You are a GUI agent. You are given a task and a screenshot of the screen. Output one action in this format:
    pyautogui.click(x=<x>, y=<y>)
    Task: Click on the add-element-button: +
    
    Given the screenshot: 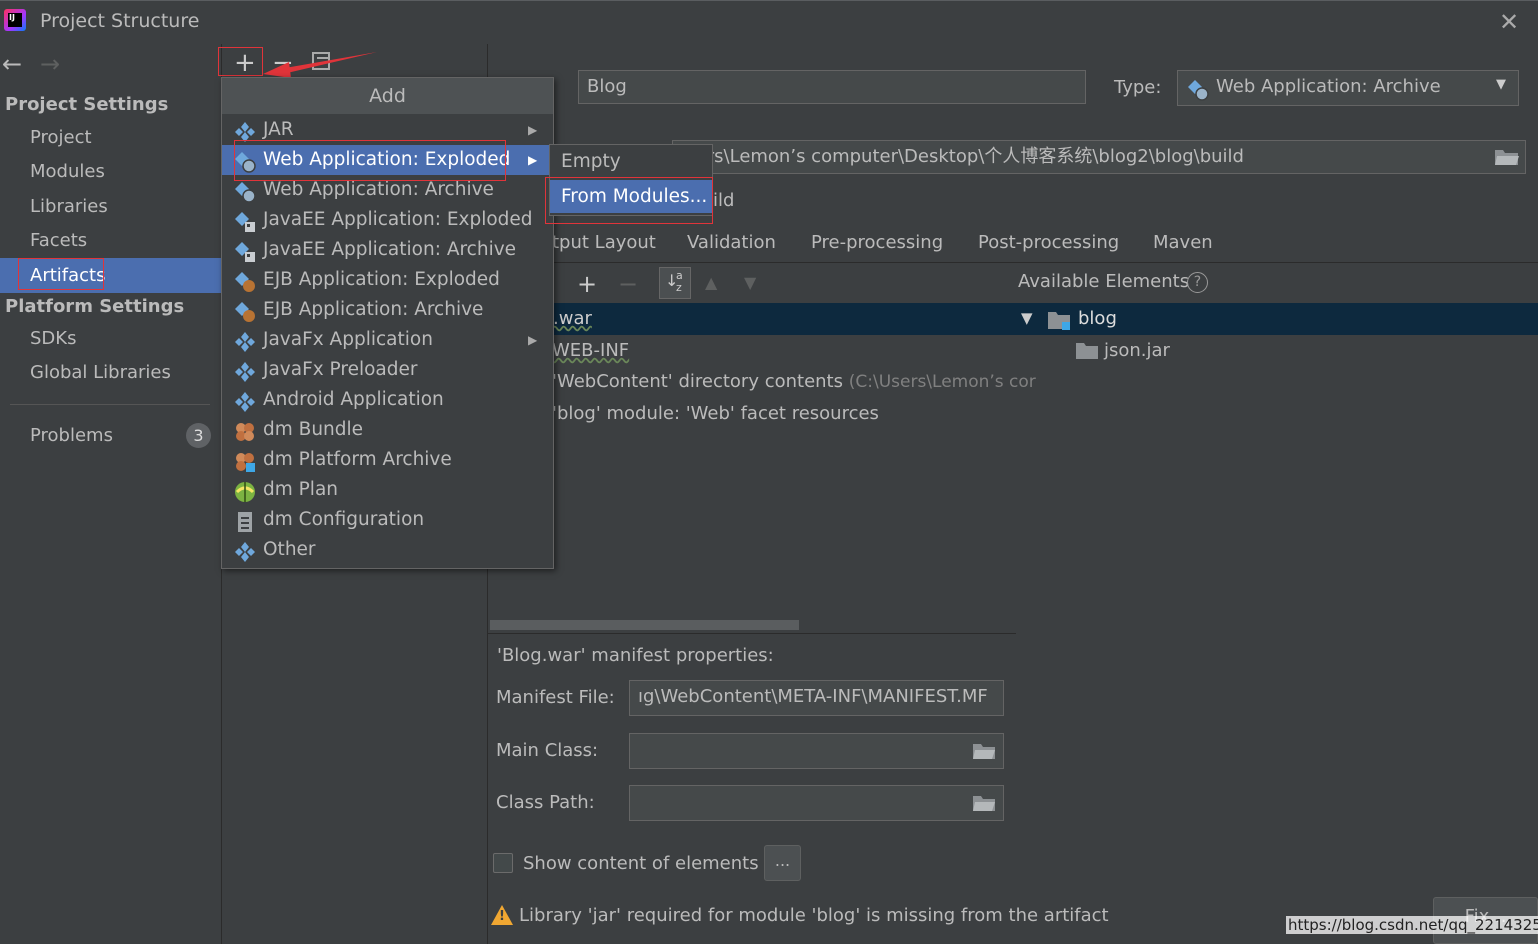 What is the action you would take?
    pyautogui.click(x=587, y=284)
    